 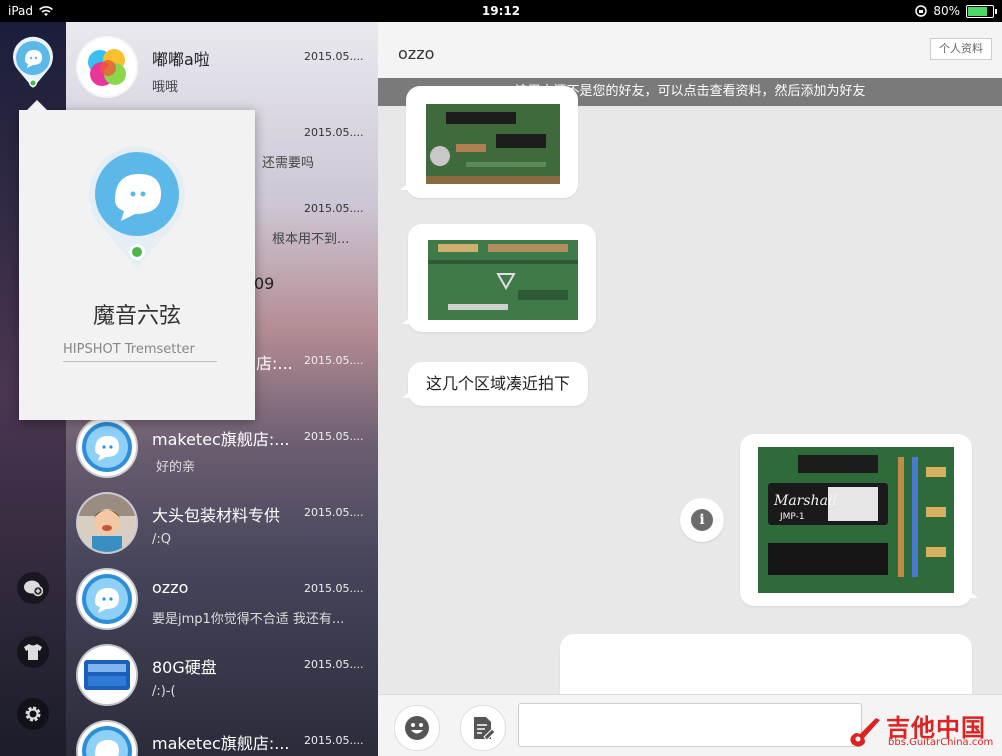 I want to click on status-bar: iPad 19:12 80%, so click(x=501, y=11).